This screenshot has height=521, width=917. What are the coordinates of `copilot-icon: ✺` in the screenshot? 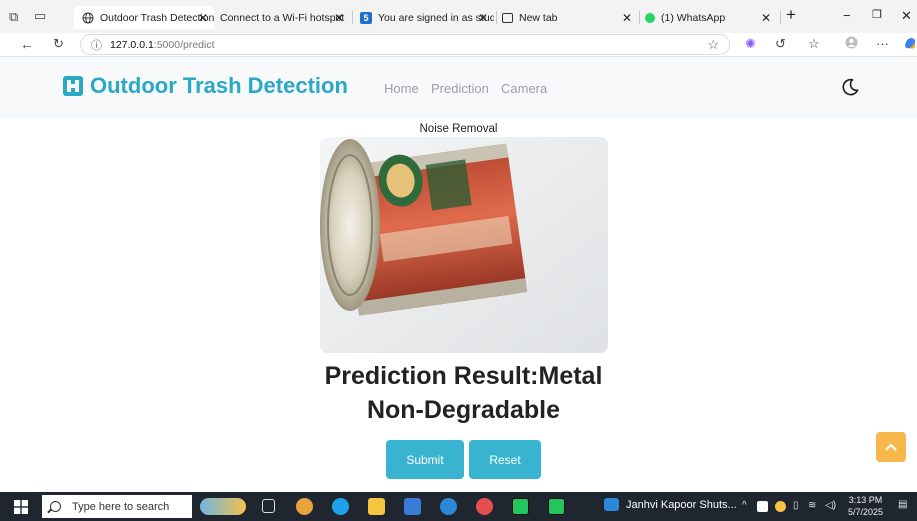 It's located at (750, 44).